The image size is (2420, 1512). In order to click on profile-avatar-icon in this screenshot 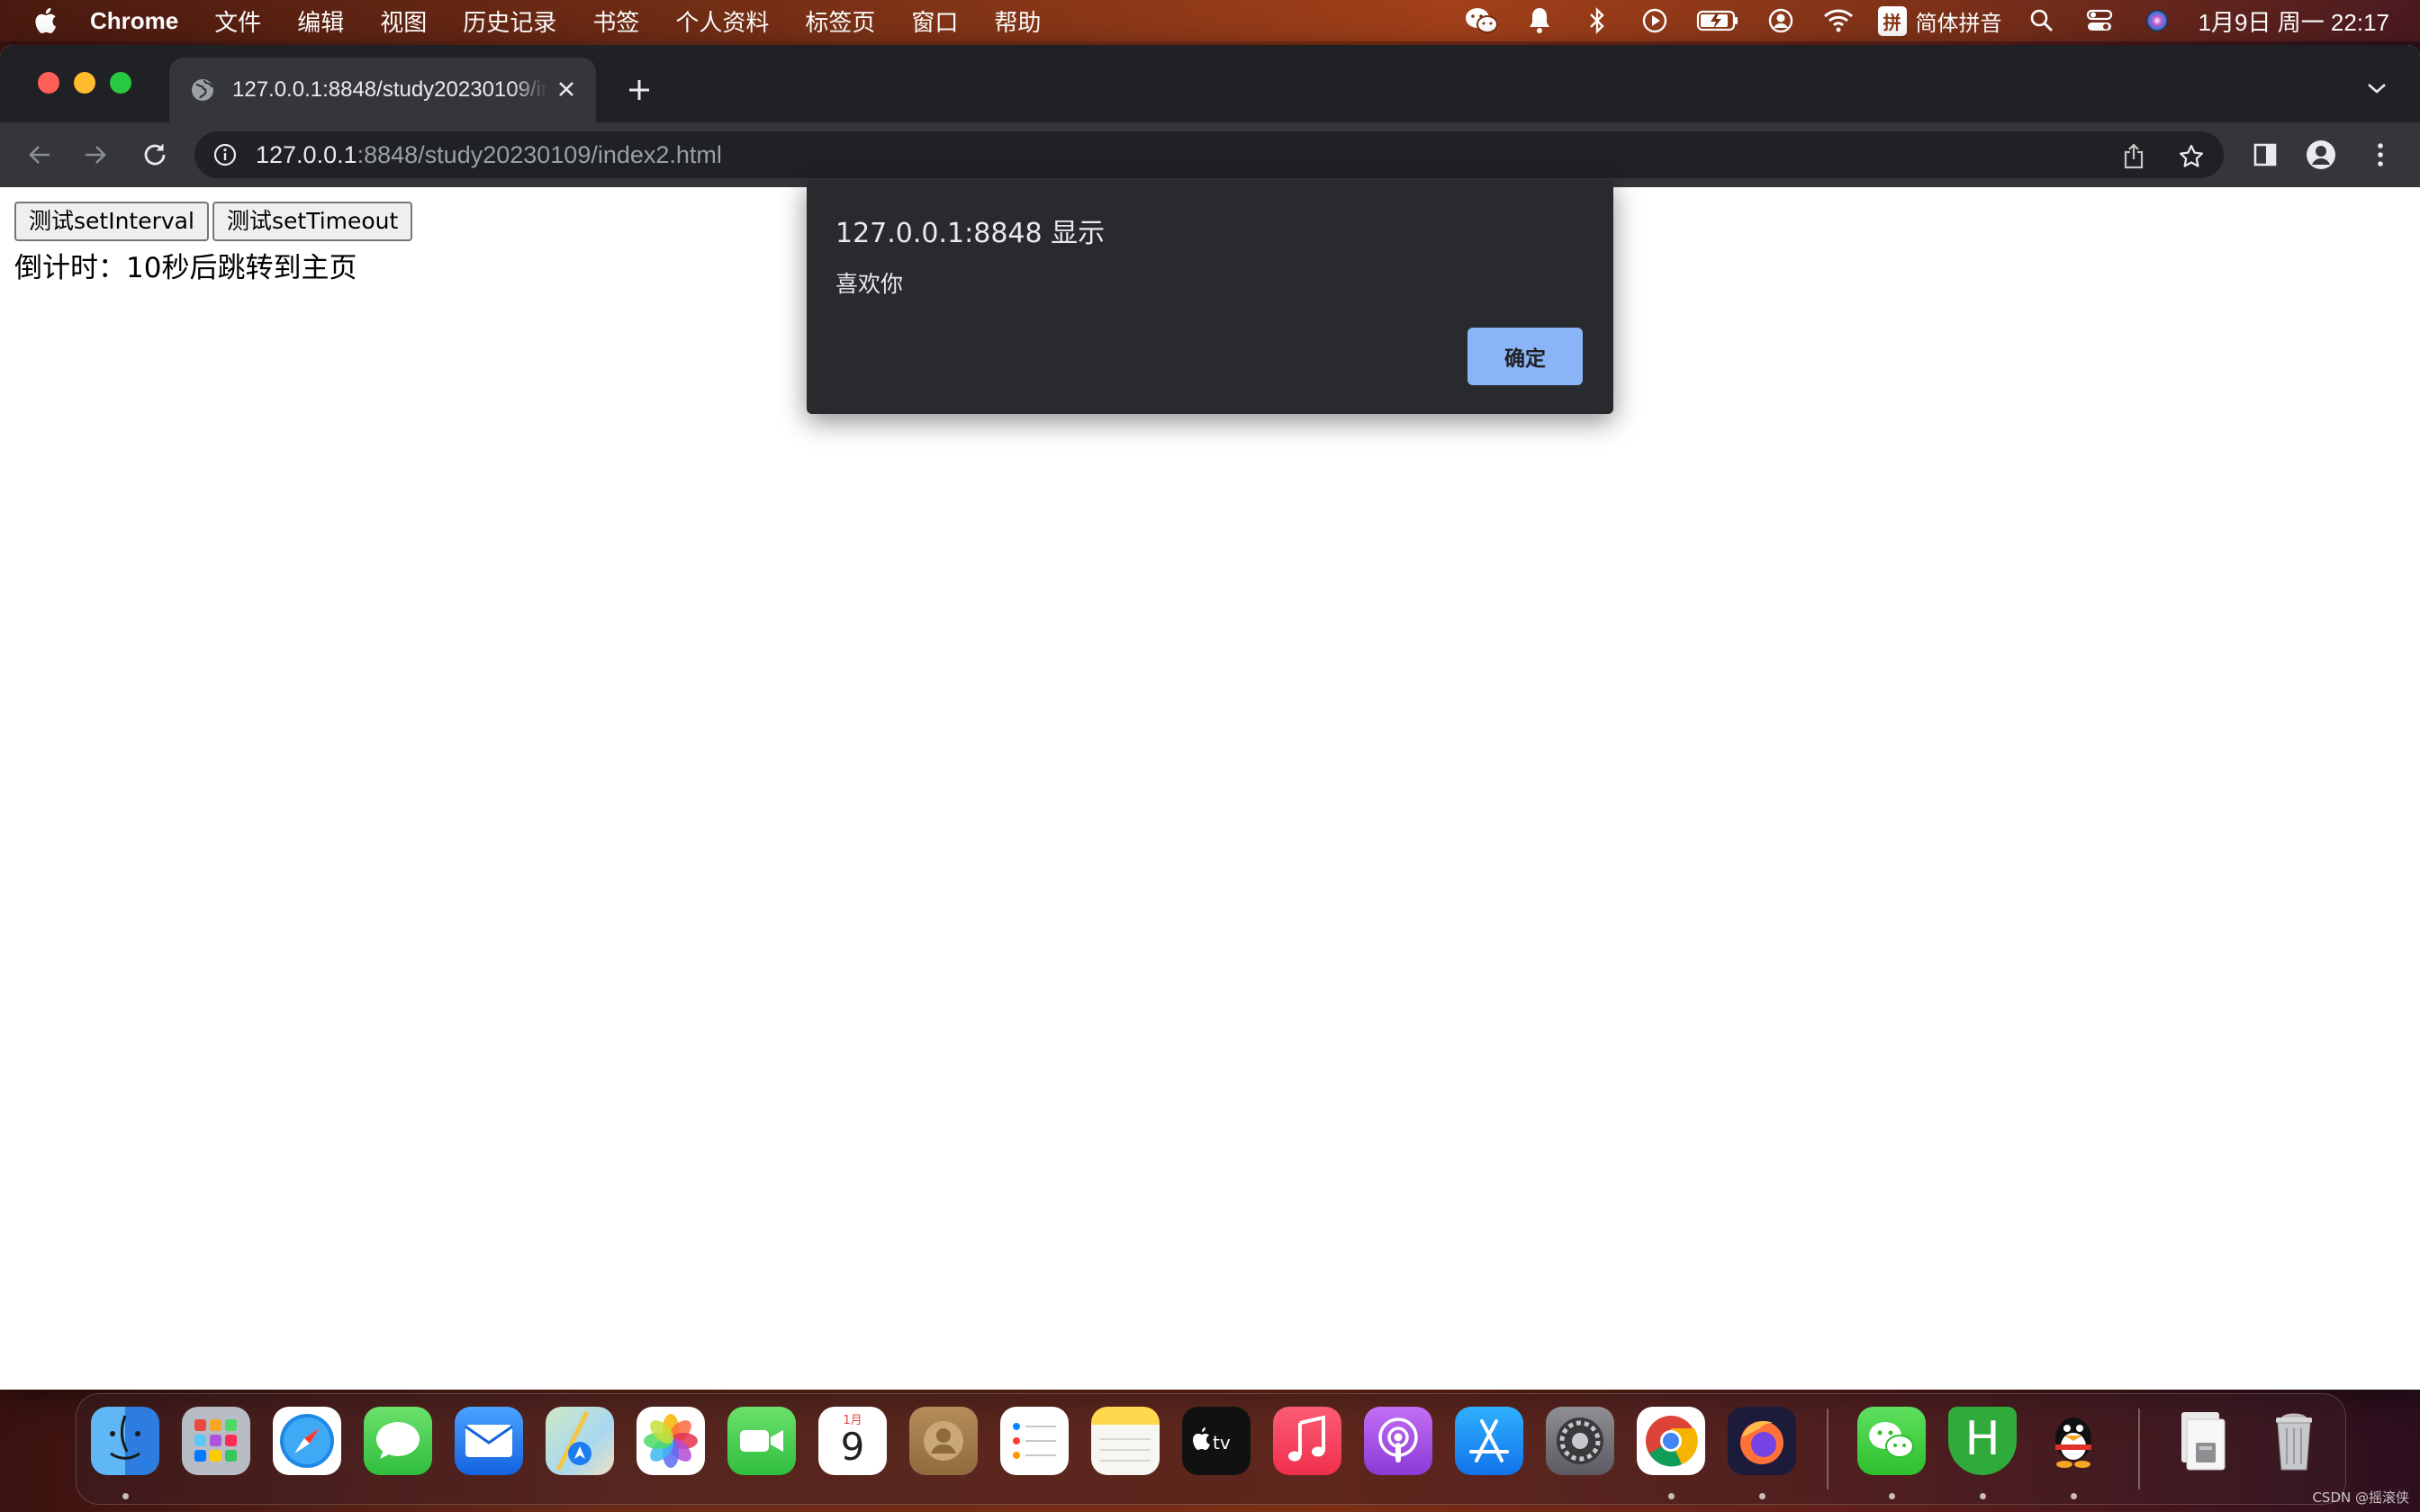, I will do `click(2321, 155)`.